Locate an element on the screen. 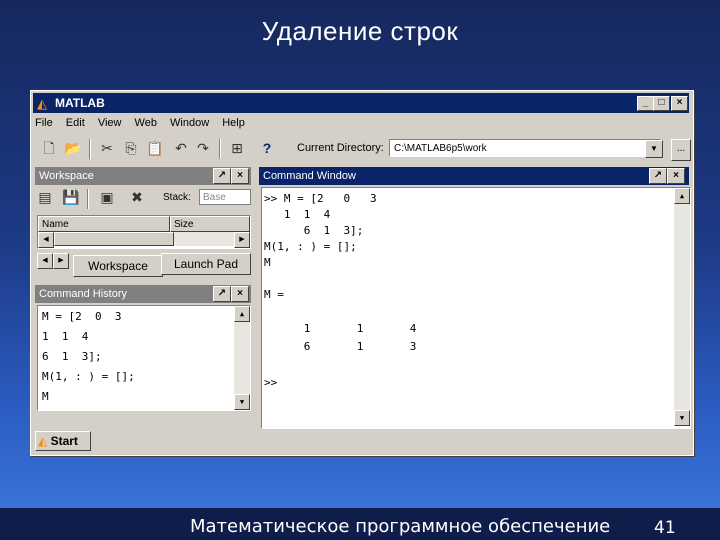  redo-icon: ↷ is located at coordinates (203, 148).